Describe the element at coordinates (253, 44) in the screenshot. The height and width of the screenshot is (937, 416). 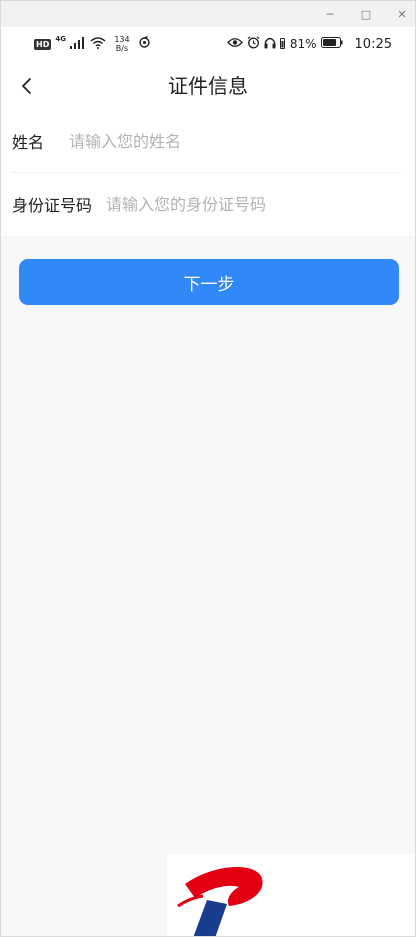
I see `alarm-icon` at that location.